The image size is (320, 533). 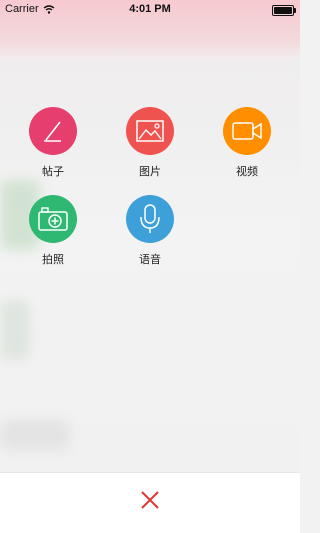 I want to click on action-video: 视频, so click(x=247, y=143).